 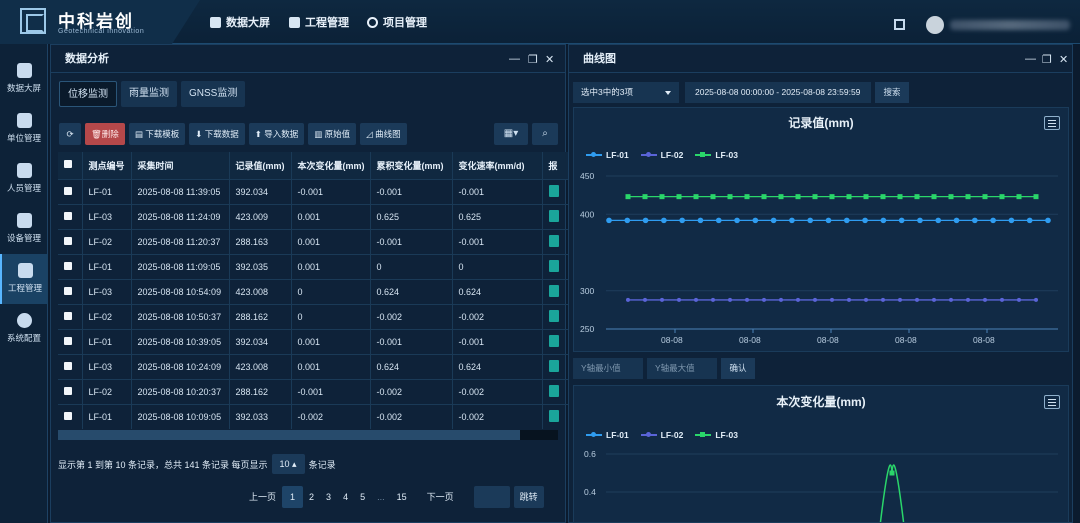 I want to click on page-2: 2, so click(x=311, y=497).